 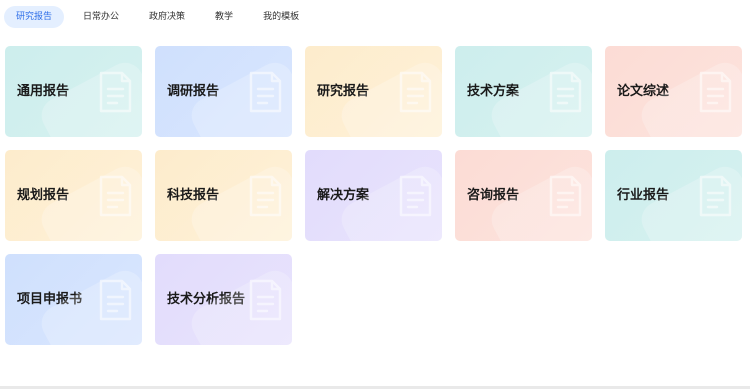 What do you see at coordinates (673, 195) in the screenshot?
I see `template-card: 行业报告` at bounding box center [673, 195].